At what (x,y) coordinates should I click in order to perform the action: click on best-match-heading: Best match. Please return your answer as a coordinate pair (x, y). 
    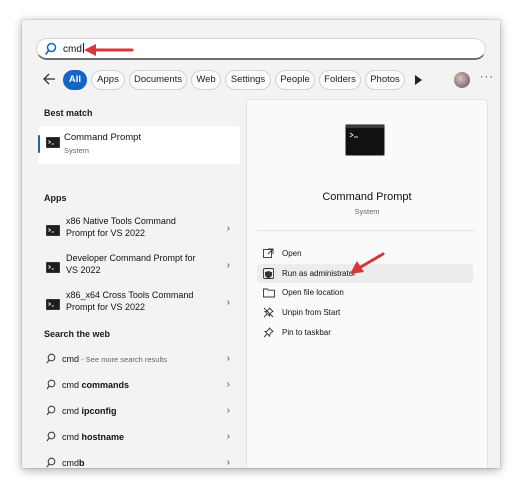
    Looking at the image, I should click on (68, 113).